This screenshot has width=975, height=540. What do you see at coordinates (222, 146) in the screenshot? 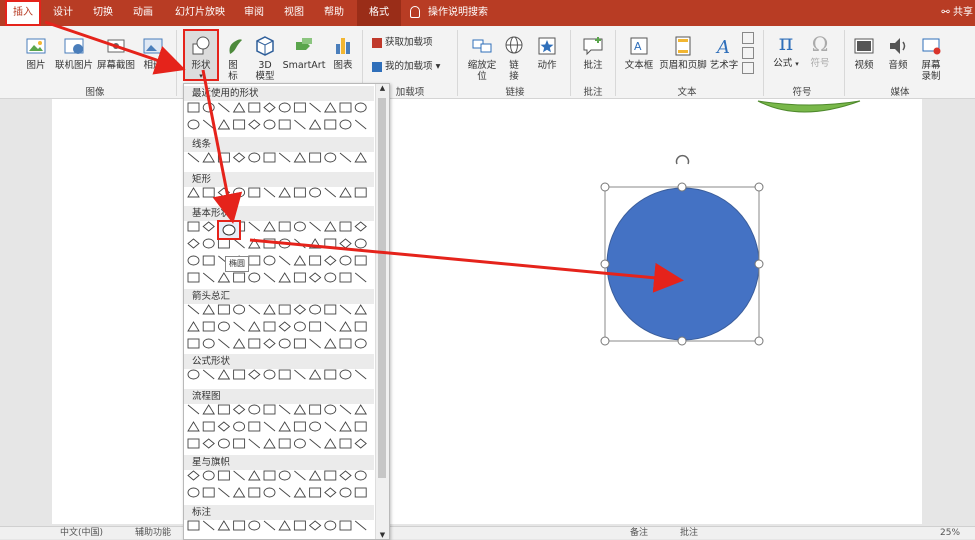
I see `arrow-to-oval-shape` at bounding box center [222, 146].